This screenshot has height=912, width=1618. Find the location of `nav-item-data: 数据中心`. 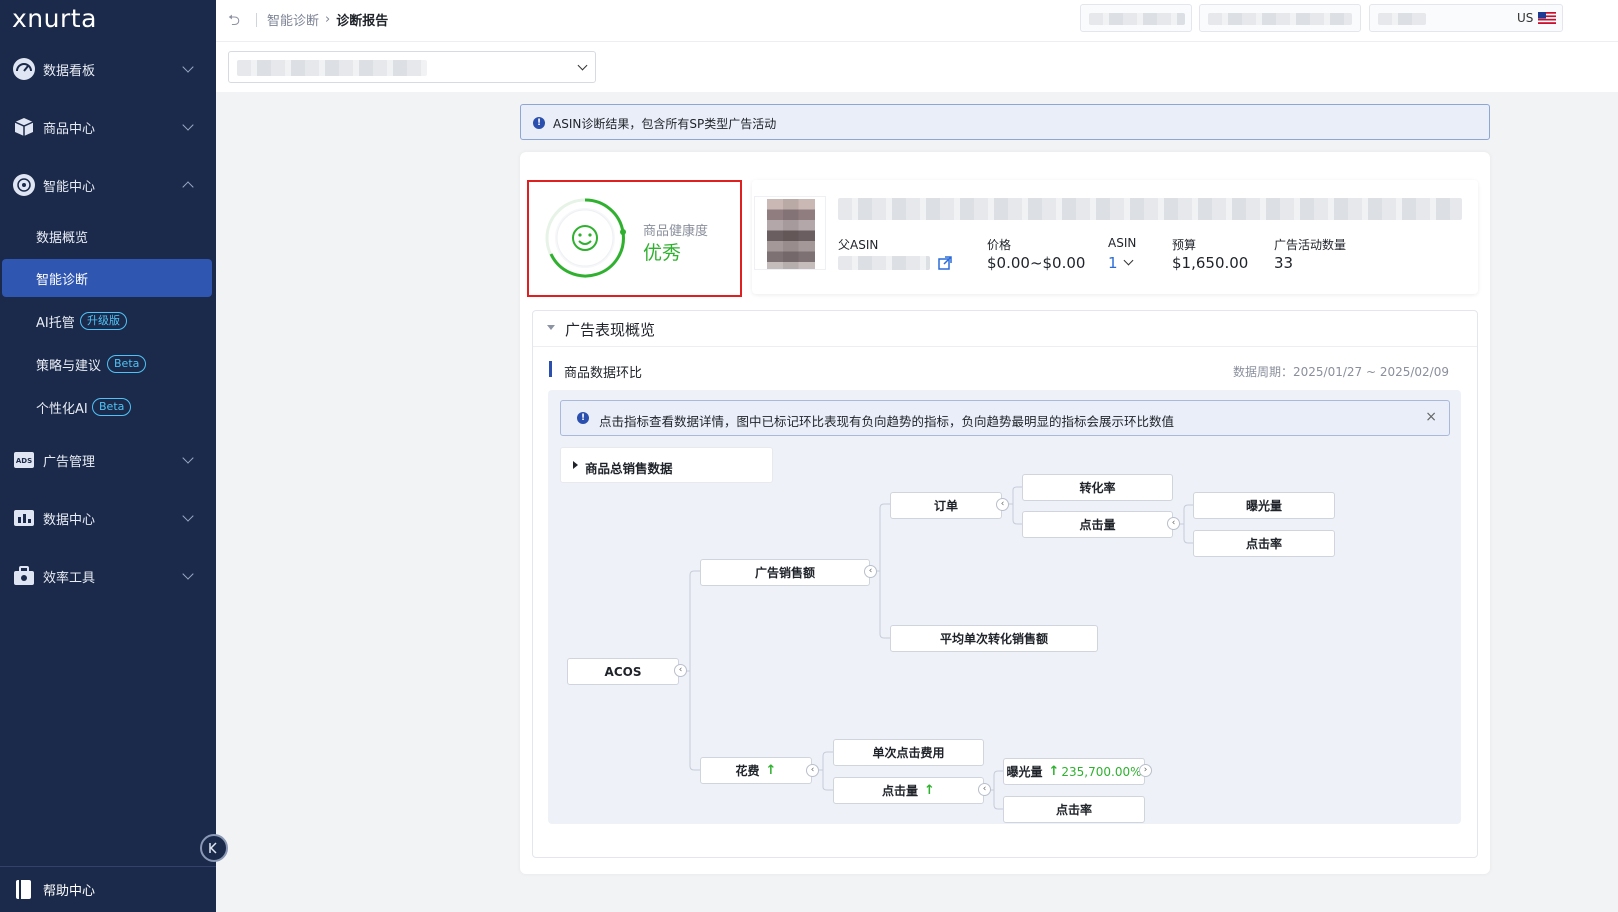

nav-item-data: 数据中心 is located at coordinates (108, 518).